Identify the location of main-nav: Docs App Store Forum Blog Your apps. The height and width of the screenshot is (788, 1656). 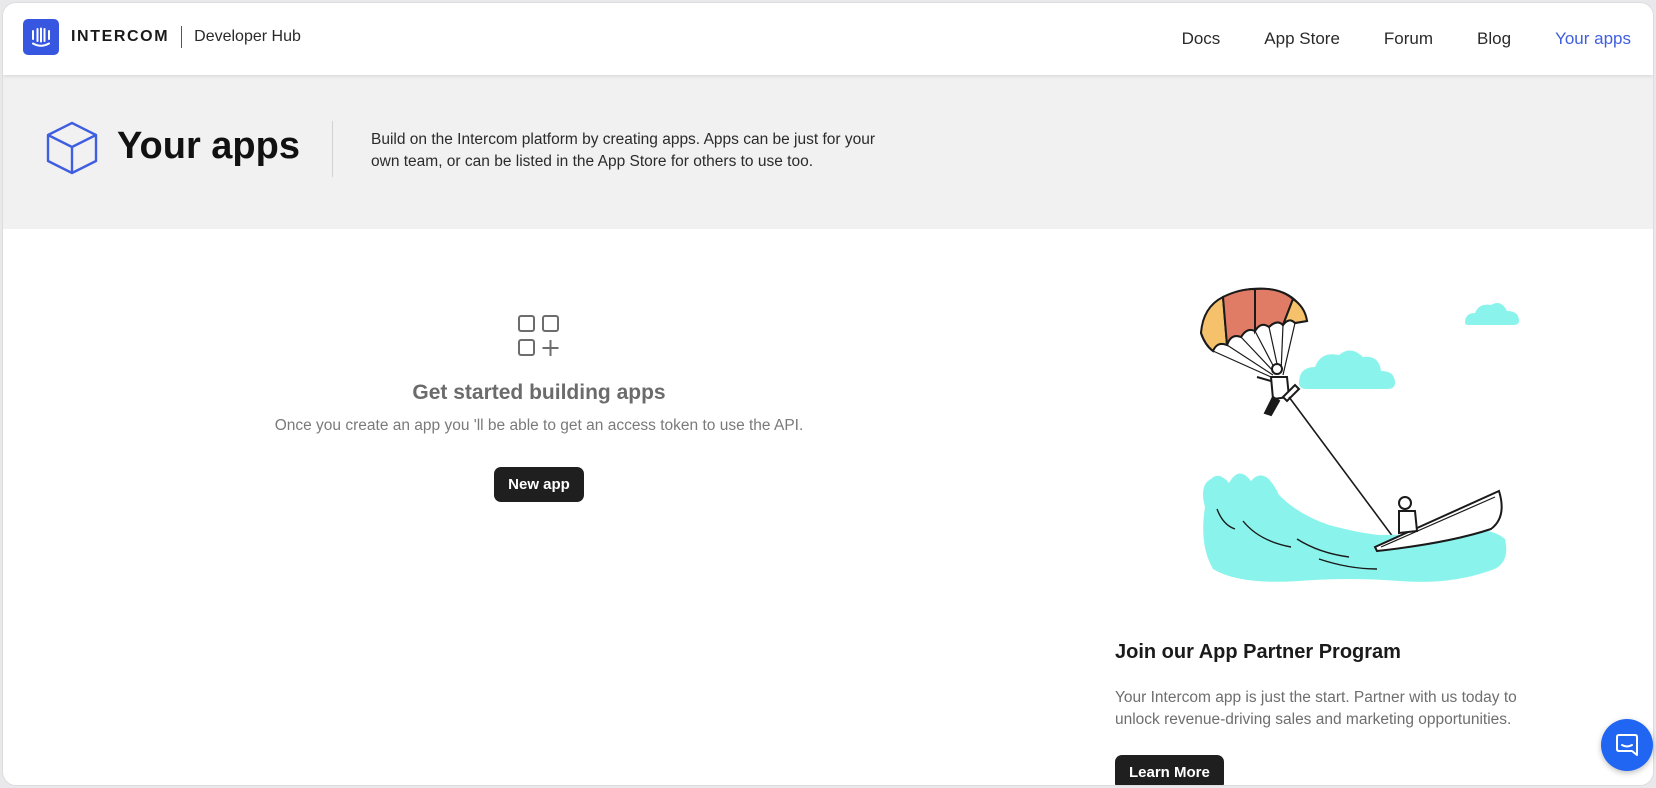
(1384, 39).